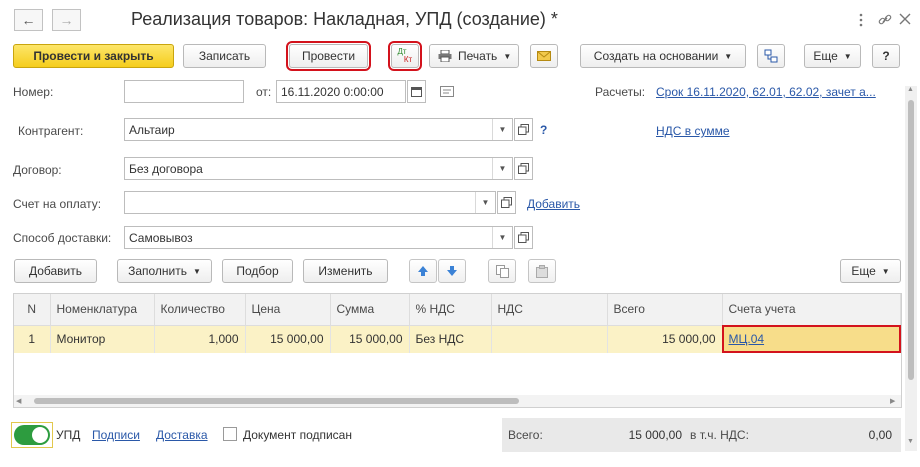 This screenshot has width=920, height=467. What do you see at coordinates (161, 238) in the screenshot?
I see `delivery-method-value: Самовывоз` at bounding box center [161, 238].